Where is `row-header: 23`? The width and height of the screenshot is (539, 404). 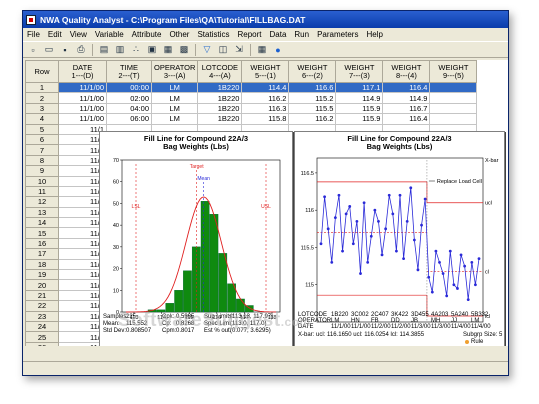
row-header: 23 is located at coordinates (42, 316).